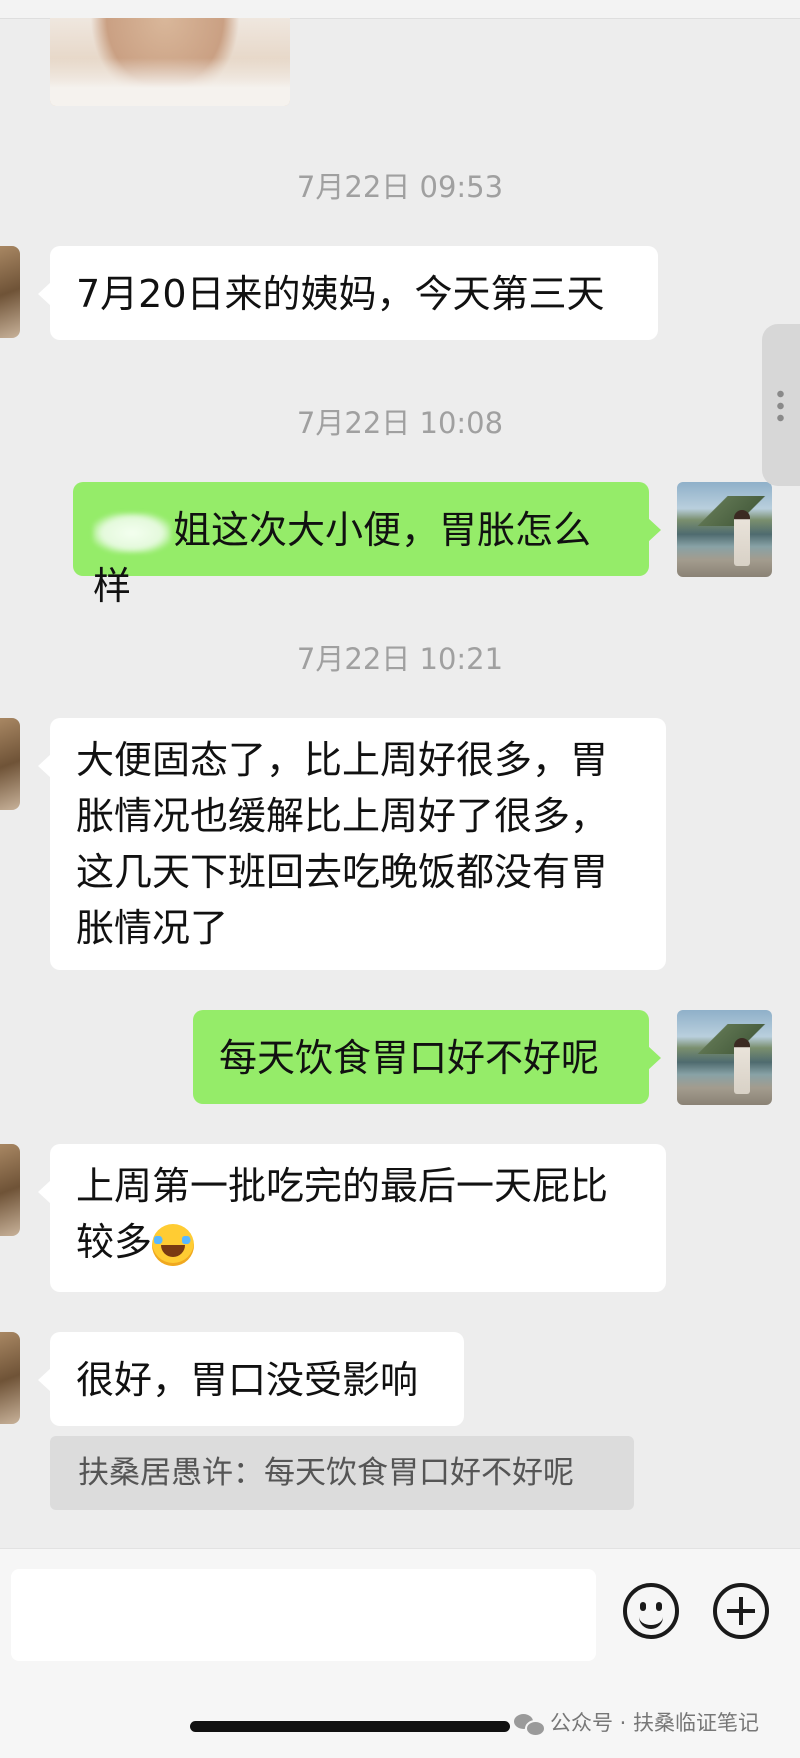 This screenshot has width=800, height=1758. What do you see at coordinates (651, 1621) in the screenshot?
I see `emoji-smile-icon` at bounding box center [651, 1621].